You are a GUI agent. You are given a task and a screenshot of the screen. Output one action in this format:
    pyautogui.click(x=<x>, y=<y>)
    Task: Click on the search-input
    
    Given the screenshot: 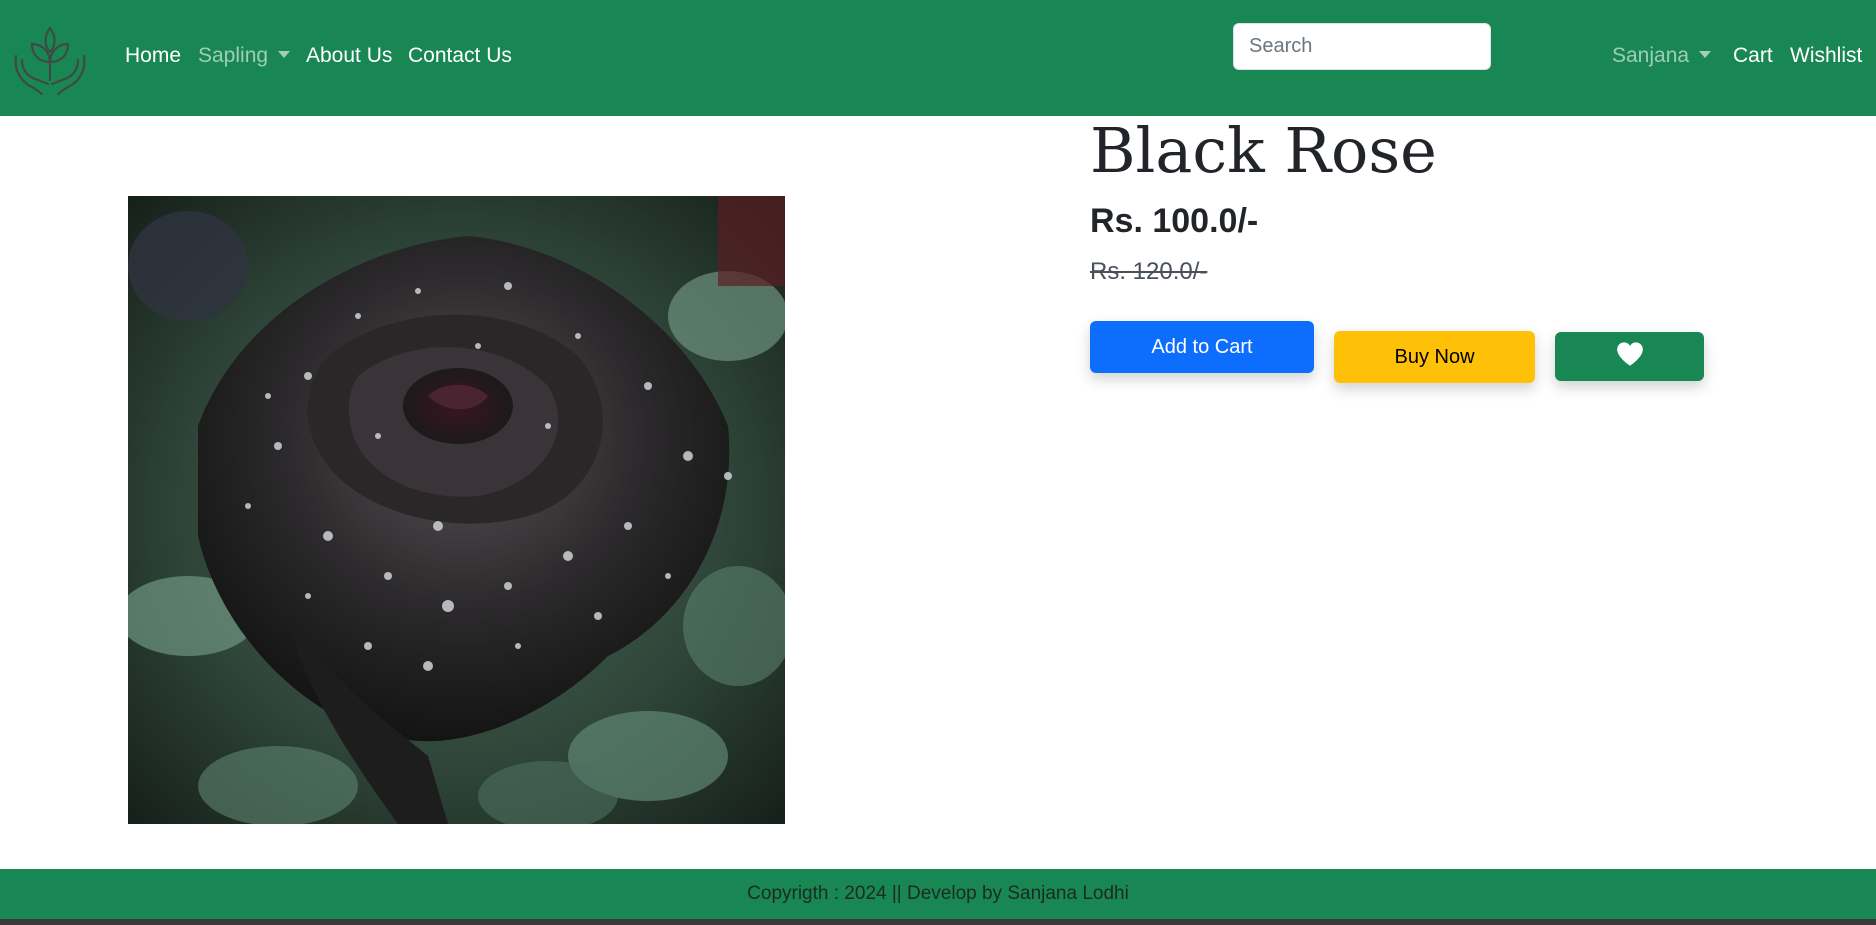 What is the action you would take?
    pyautogui.click(x=1362, y=46)
    